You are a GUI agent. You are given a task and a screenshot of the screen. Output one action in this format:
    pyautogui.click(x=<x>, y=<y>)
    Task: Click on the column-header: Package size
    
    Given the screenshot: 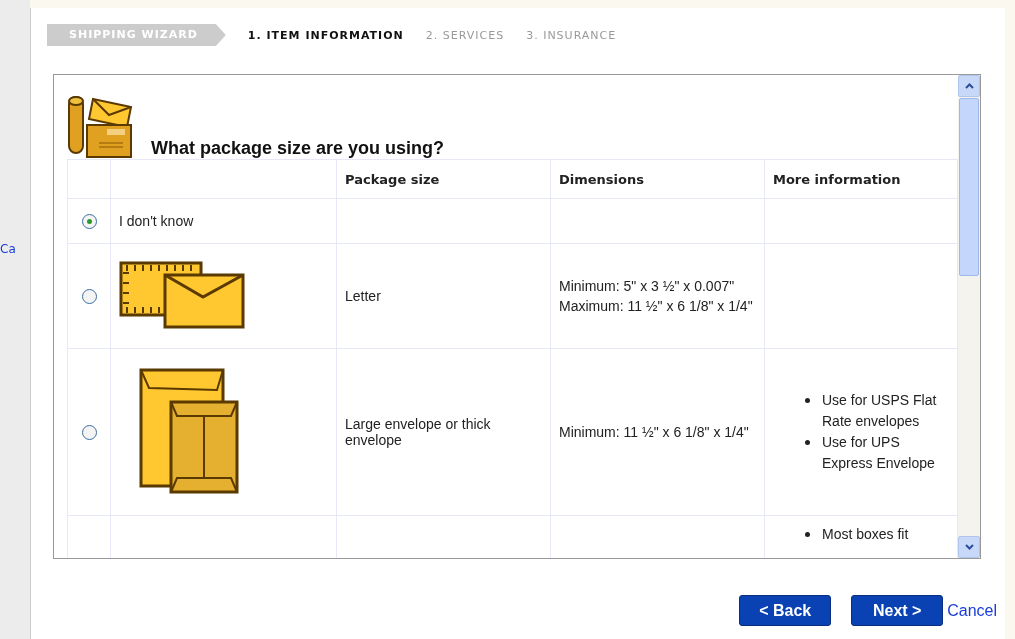 What is the action you would take?
    pyautogui.click(x=443, y=179)
    